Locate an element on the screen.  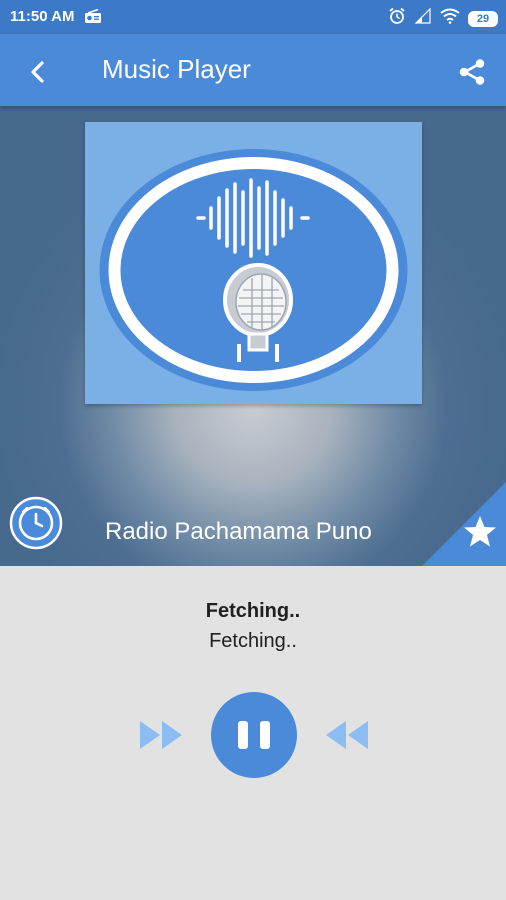
wifi-icon is located at coordinates (450, 18).